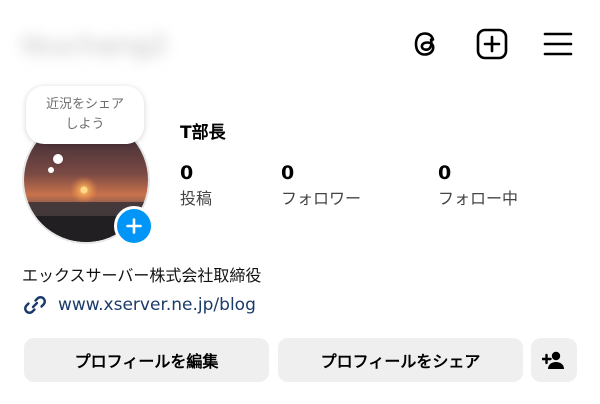 The width and height of the screenshot is (600, 404). I want to click on discover-people-button, so click(554, 360).